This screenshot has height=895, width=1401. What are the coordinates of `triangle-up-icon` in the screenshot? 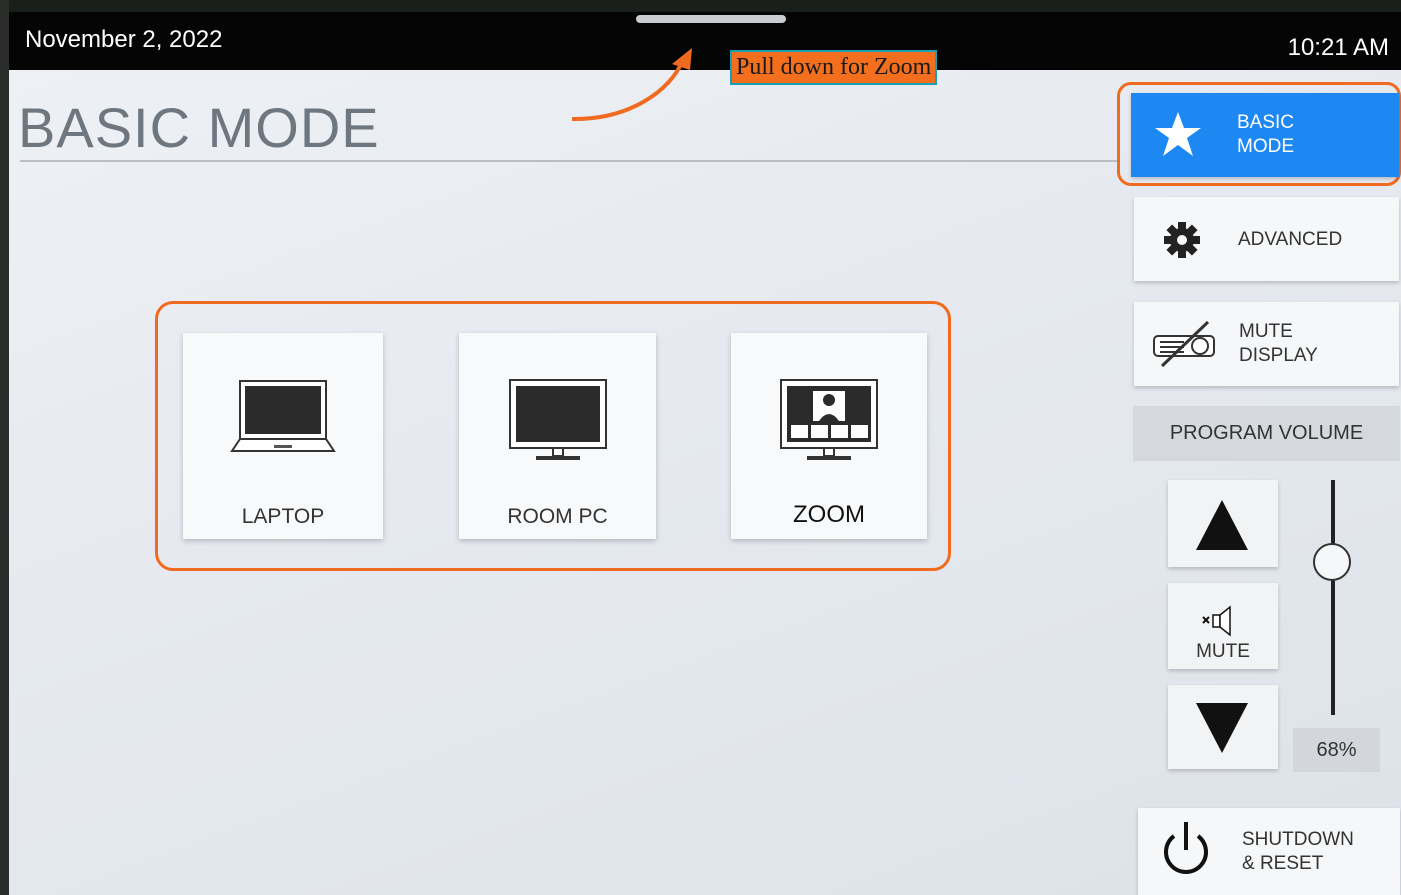 It's located at (1222, 525).